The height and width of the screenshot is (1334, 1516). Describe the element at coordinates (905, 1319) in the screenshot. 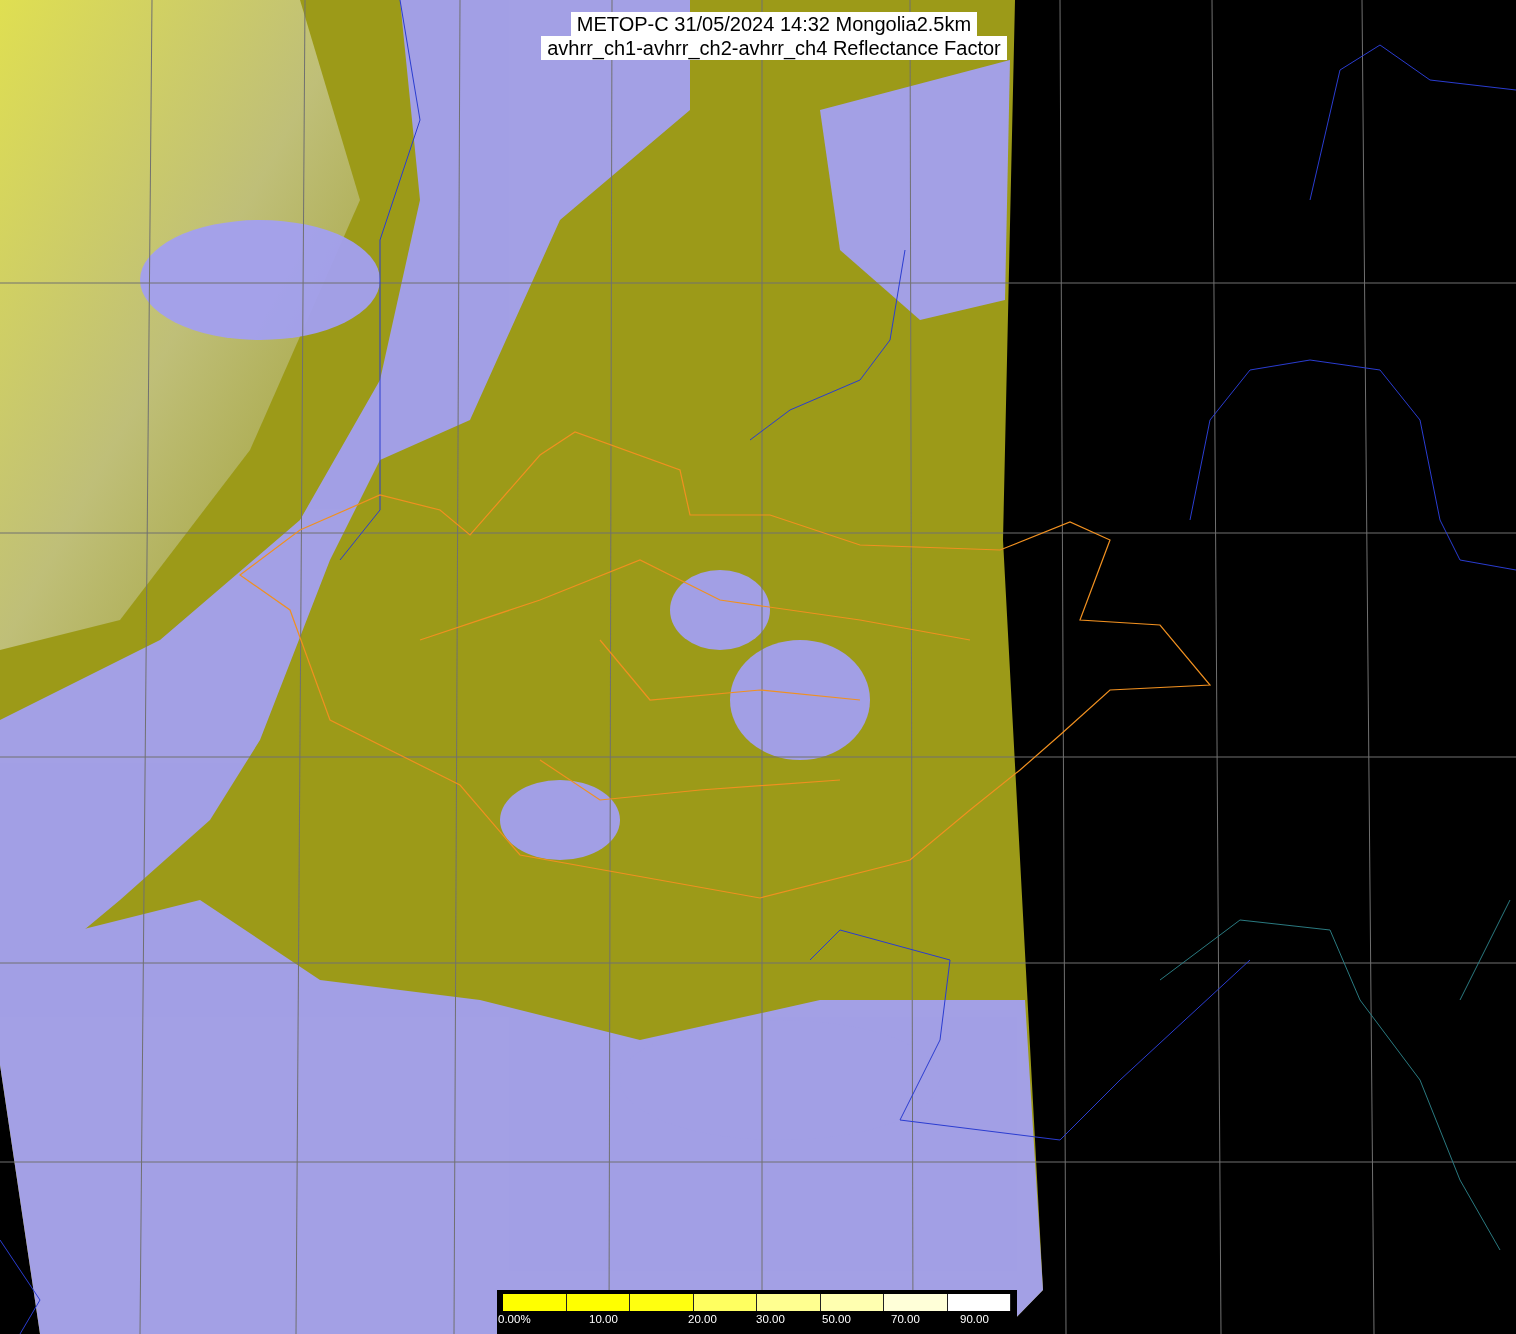

I see `tick-label: 70.00` at that location.